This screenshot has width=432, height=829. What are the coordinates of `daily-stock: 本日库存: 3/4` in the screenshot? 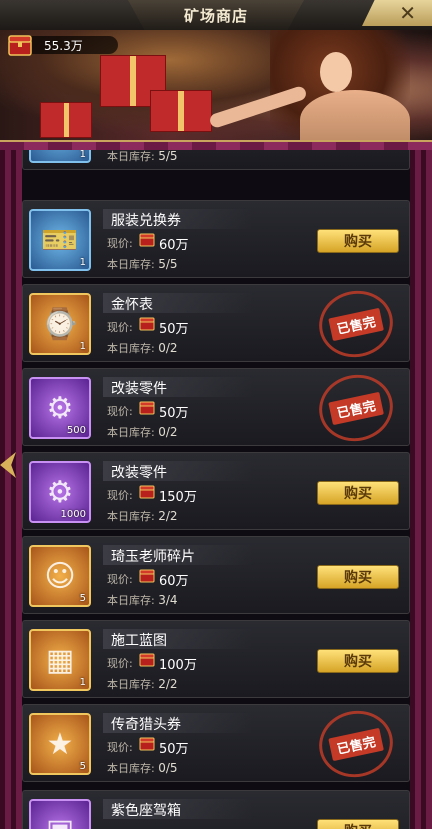 It's located at (142, 600).